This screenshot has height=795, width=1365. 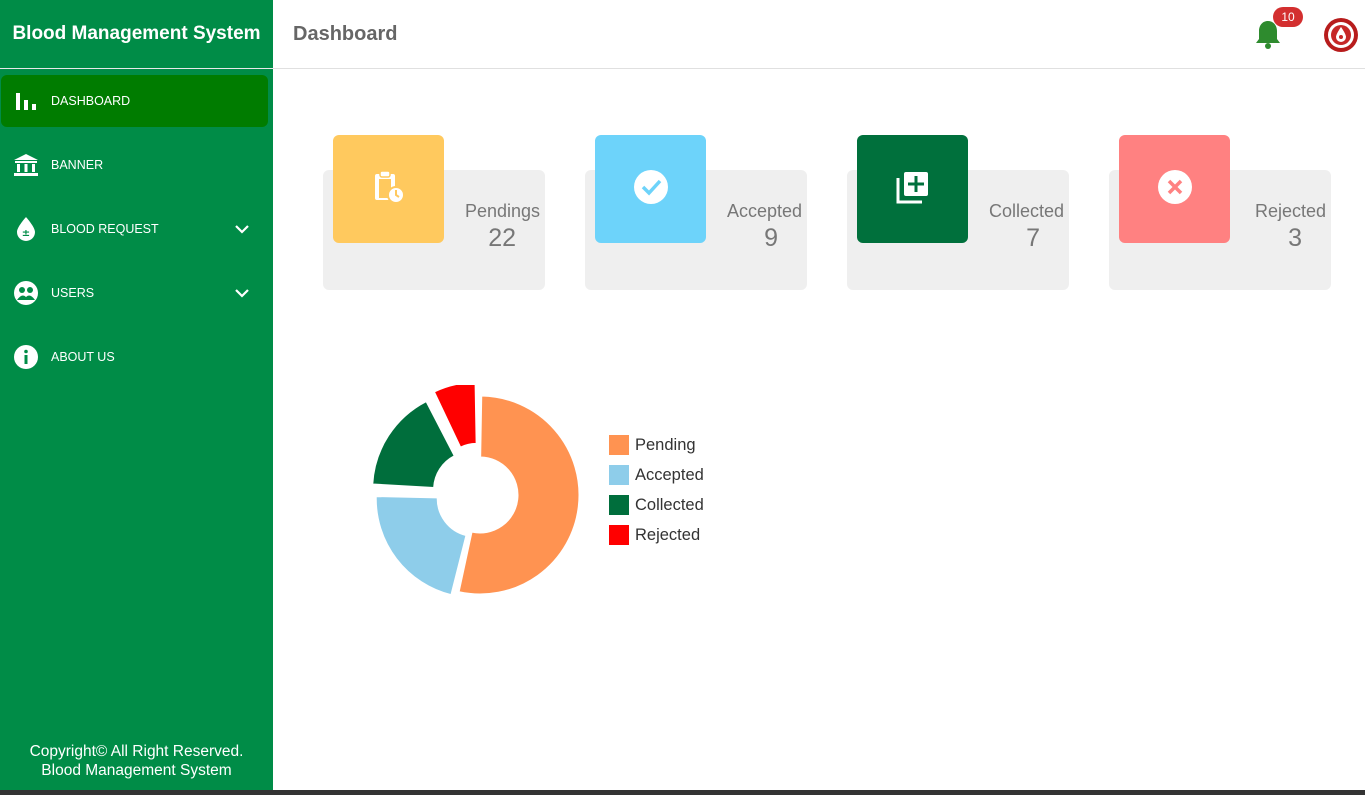 What do you see at coordinates (421, 546) in the screenshot?
I see `donut-slice-accepted` at bounding box center [421, 546].